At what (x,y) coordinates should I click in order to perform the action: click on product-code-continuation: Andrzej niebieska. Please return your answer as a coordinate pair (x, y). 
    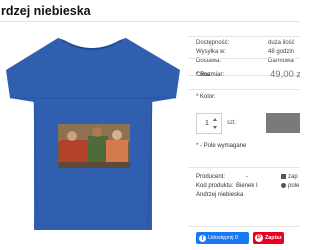
    Looking at the image, I should click on (220, 195).